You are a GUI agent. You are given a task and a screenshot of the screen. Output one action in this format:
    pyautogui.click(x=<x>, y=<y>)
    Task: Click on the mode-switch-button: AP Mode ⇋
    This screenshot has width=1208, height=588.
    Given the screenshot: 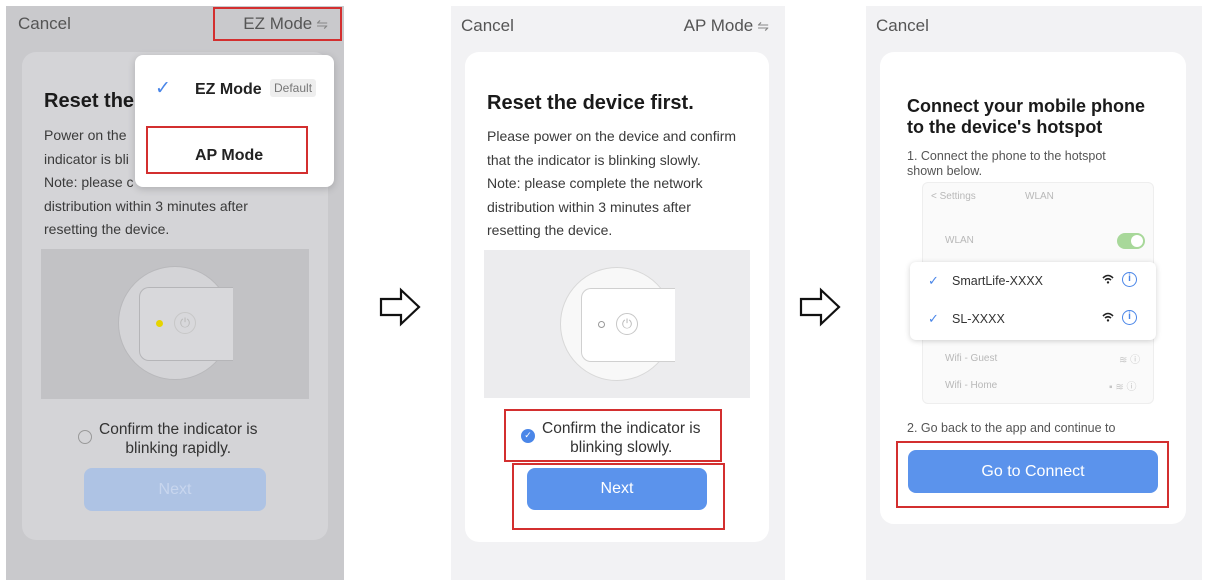 What is the action you would take?
    pyautogui.click(x=726, y=26)
    